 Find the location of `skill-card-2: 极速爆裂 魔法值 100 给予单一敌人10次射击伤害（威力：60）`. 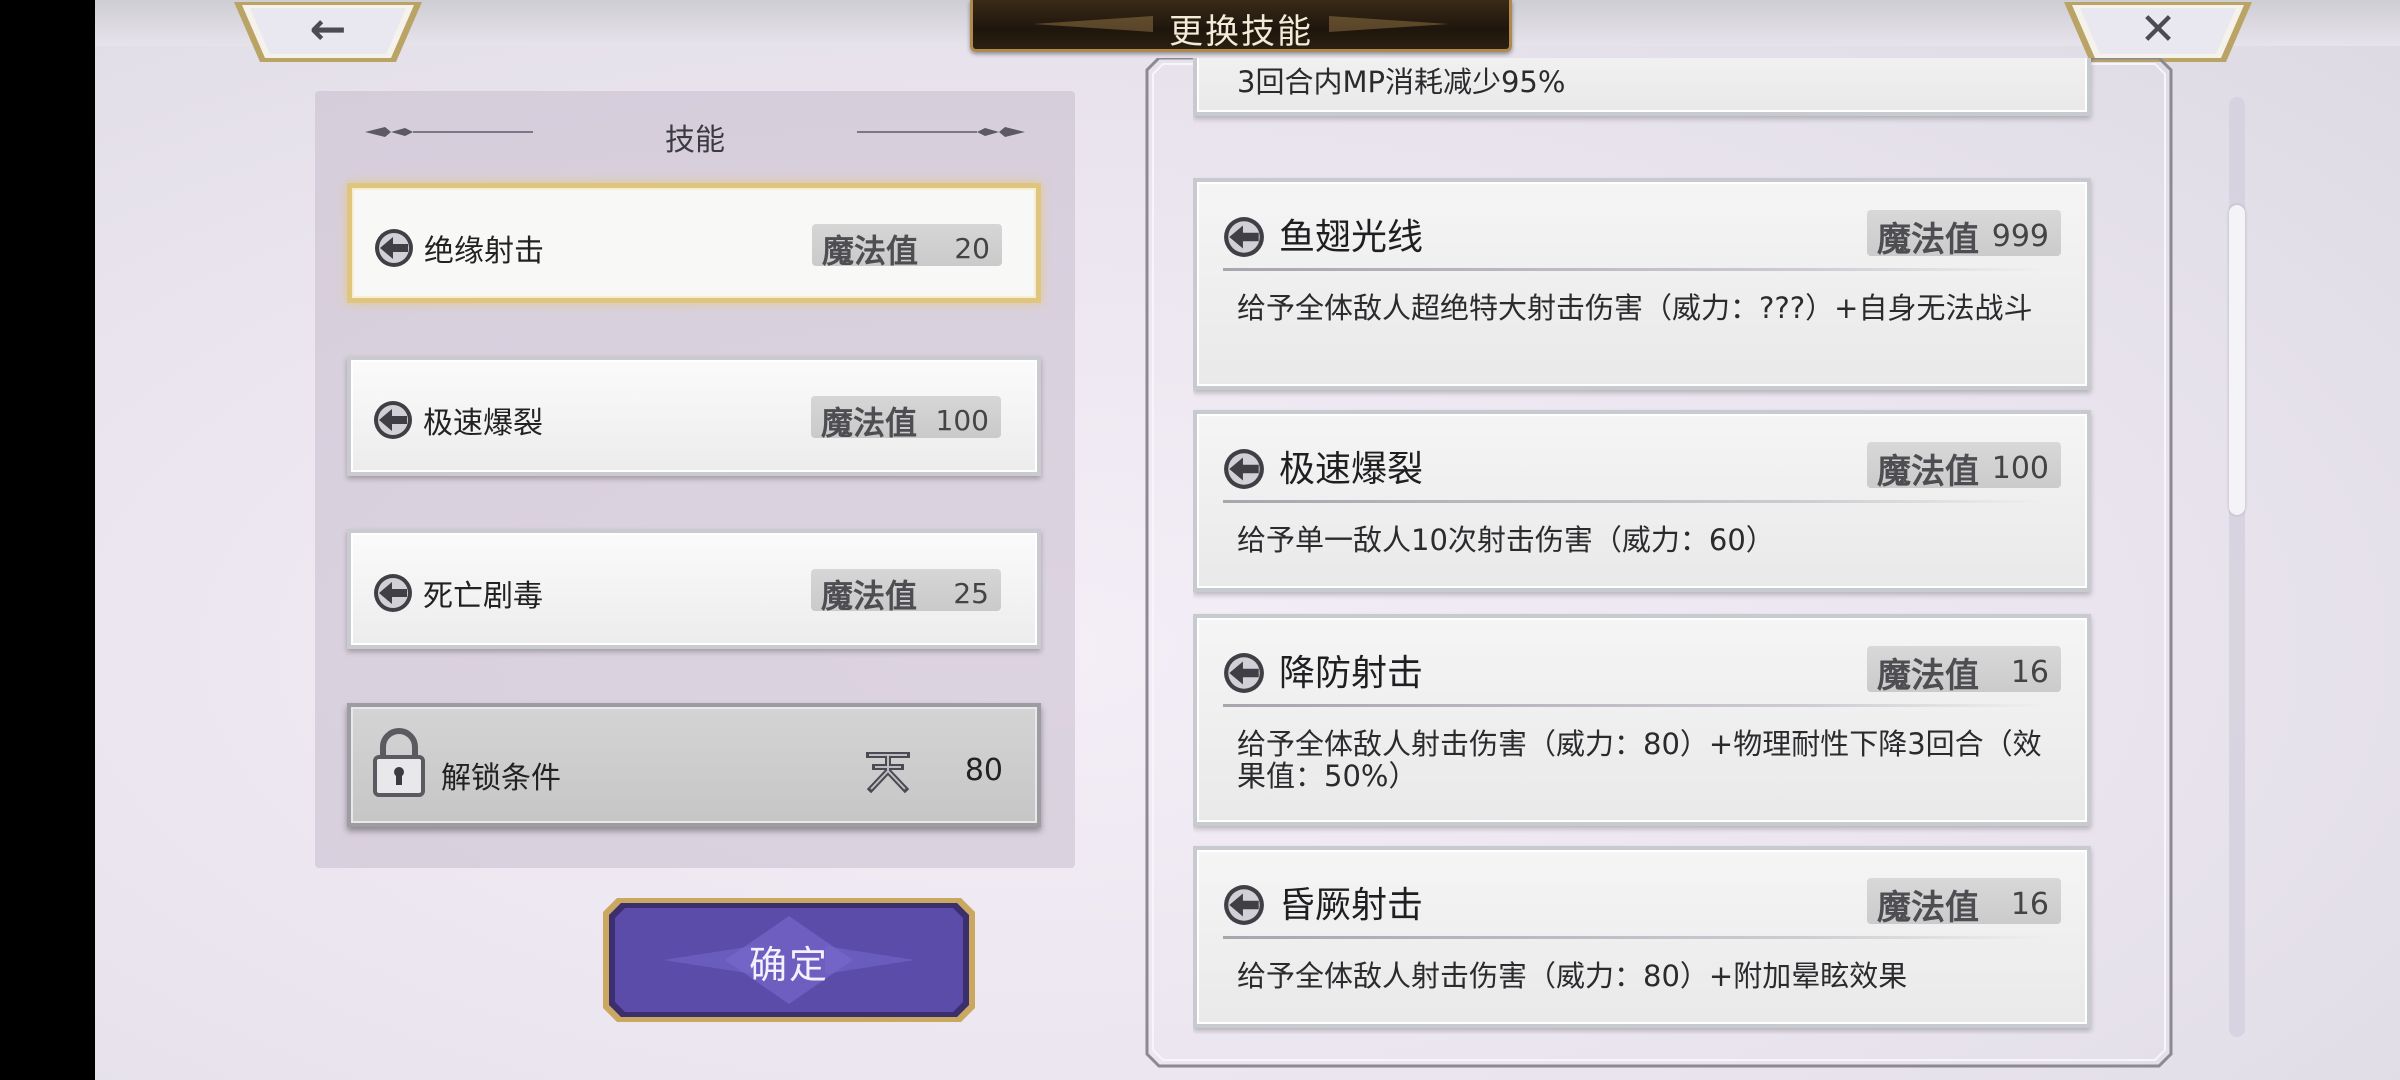

skill-card-2: 极速爆裂 魔法值 100 给予单一敌人10次射击伤害（威力：60） is located at coordinates (1642, 501).